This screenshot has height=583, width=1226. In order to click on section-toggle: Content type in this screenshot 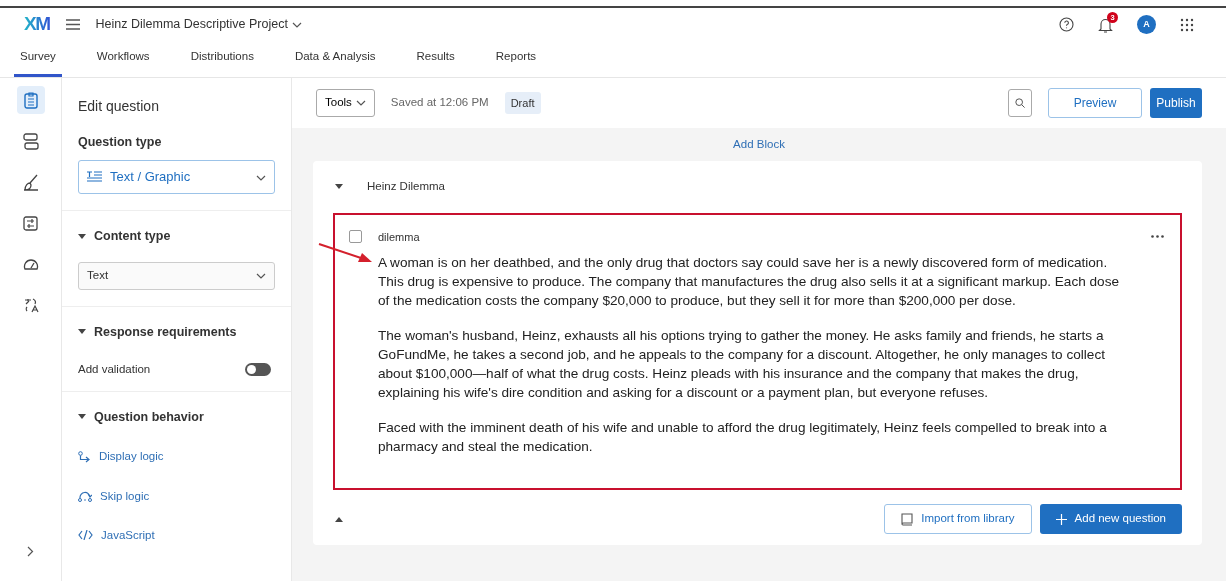, I will do `click(176, 236)`.